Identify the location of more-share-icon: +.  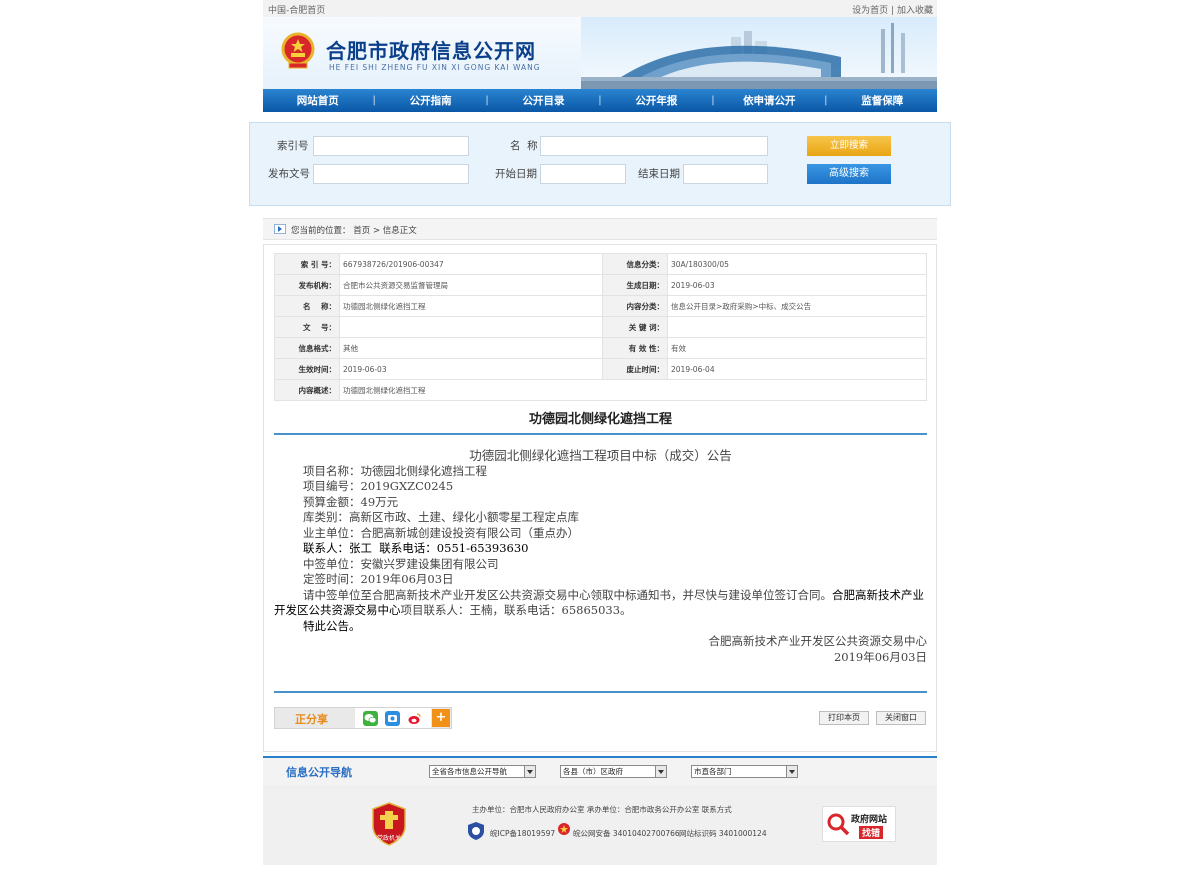
(441, 718).